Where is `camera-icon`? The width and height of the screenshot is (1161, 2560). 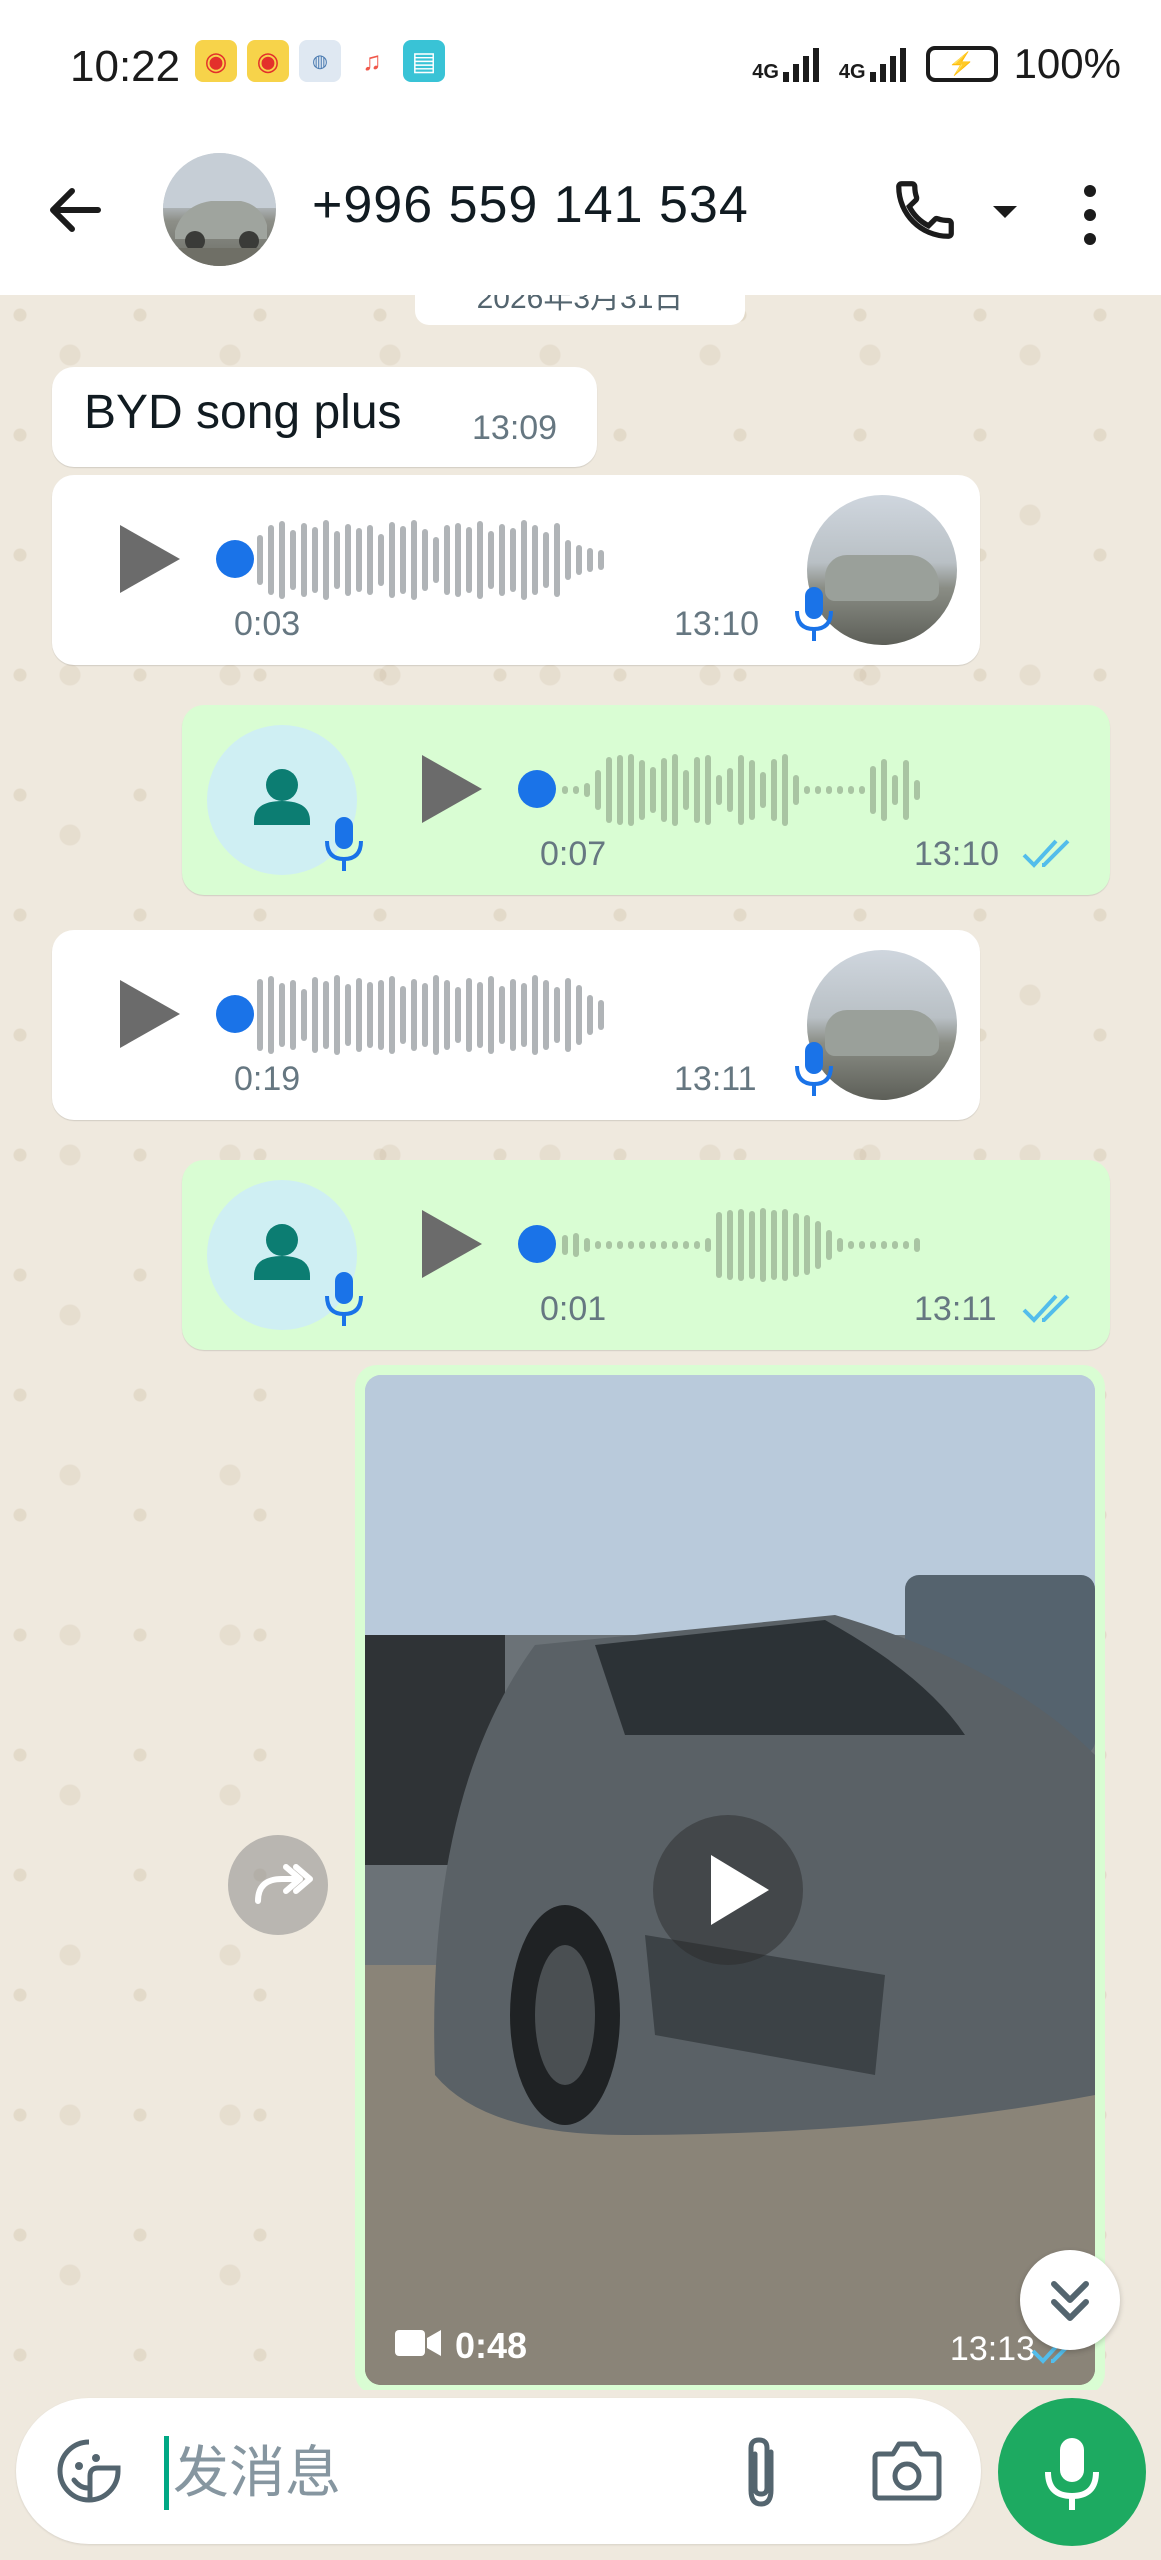
camera-icon is located at coordinates (907, 2470).